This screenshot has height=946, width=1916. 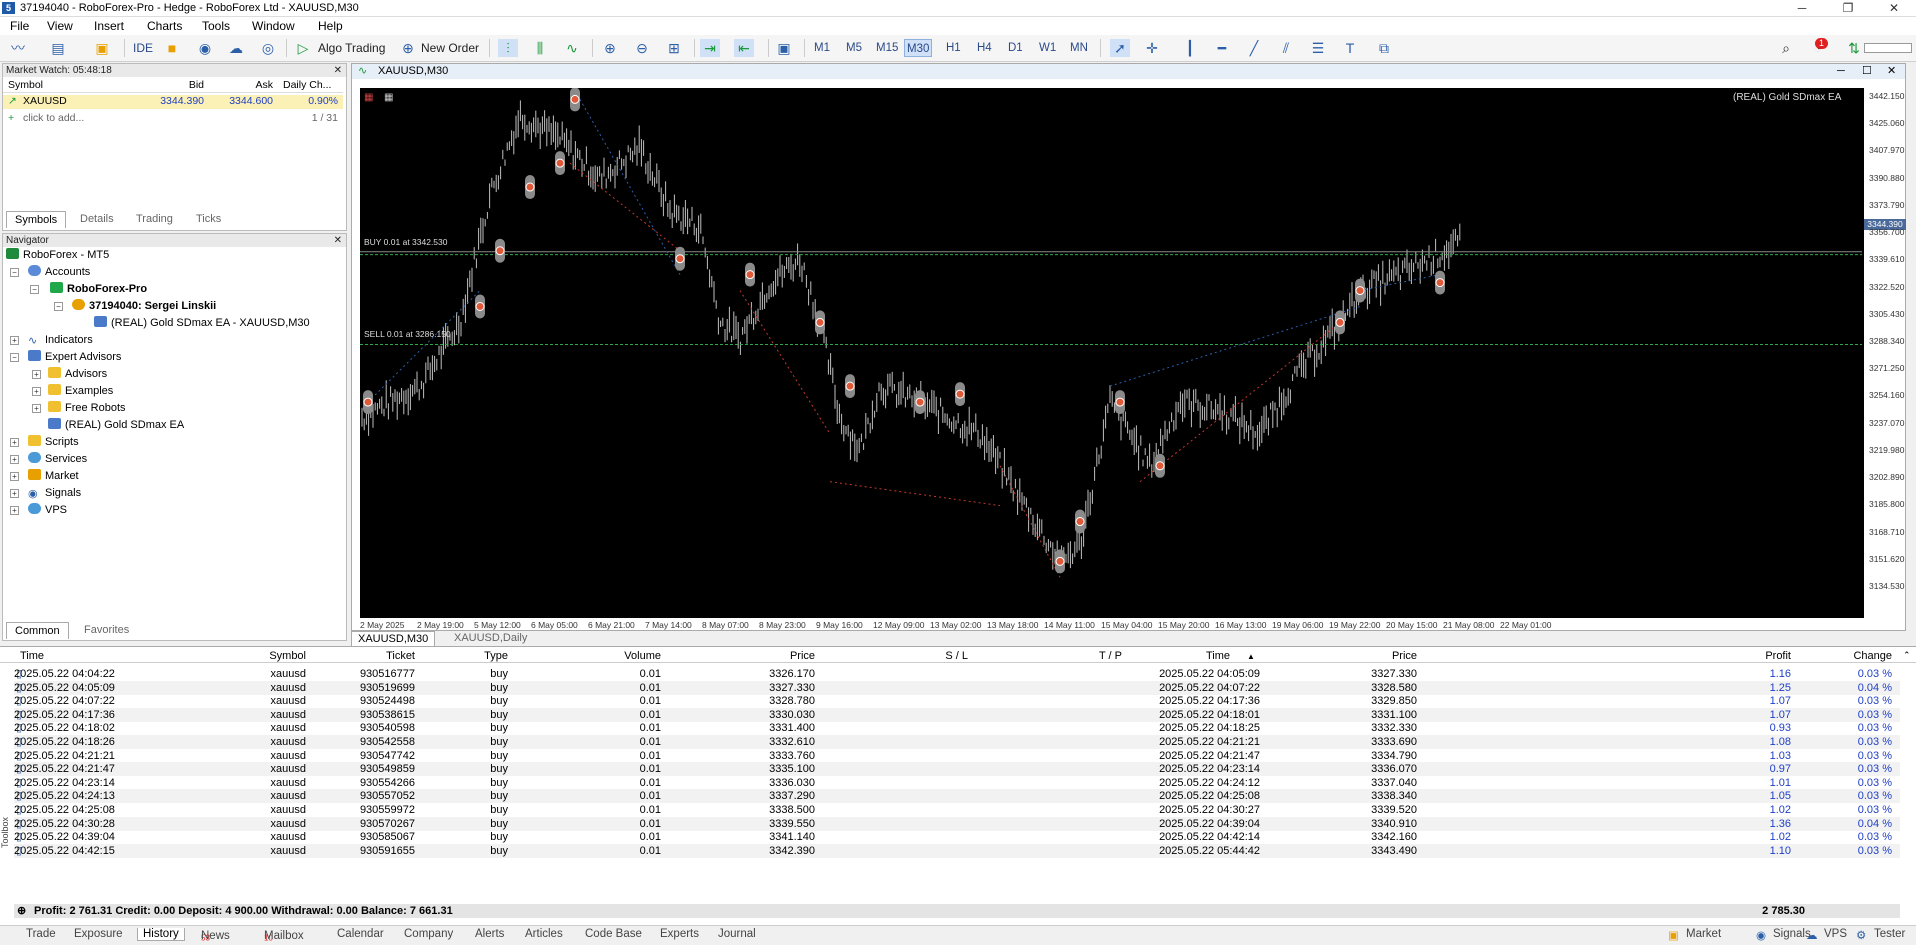 What do you see at coordinates (215, 935) in the screenshot?
I see `tab-news: News 53` at bounding box center [215, 935].